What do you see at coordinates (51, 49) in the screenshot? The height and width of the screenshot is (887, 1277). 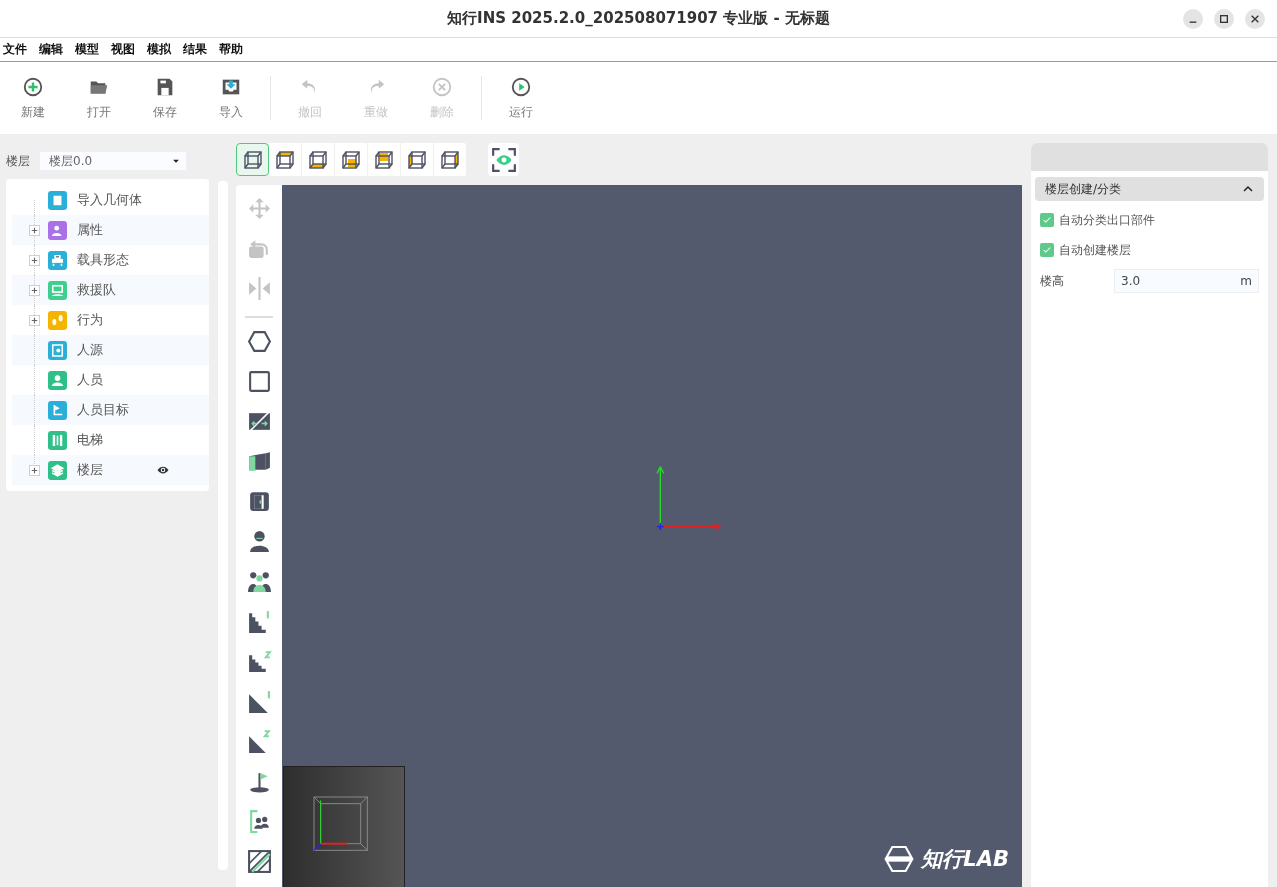 I see `menu-item: 编辑` at bounding box center [51, 49].